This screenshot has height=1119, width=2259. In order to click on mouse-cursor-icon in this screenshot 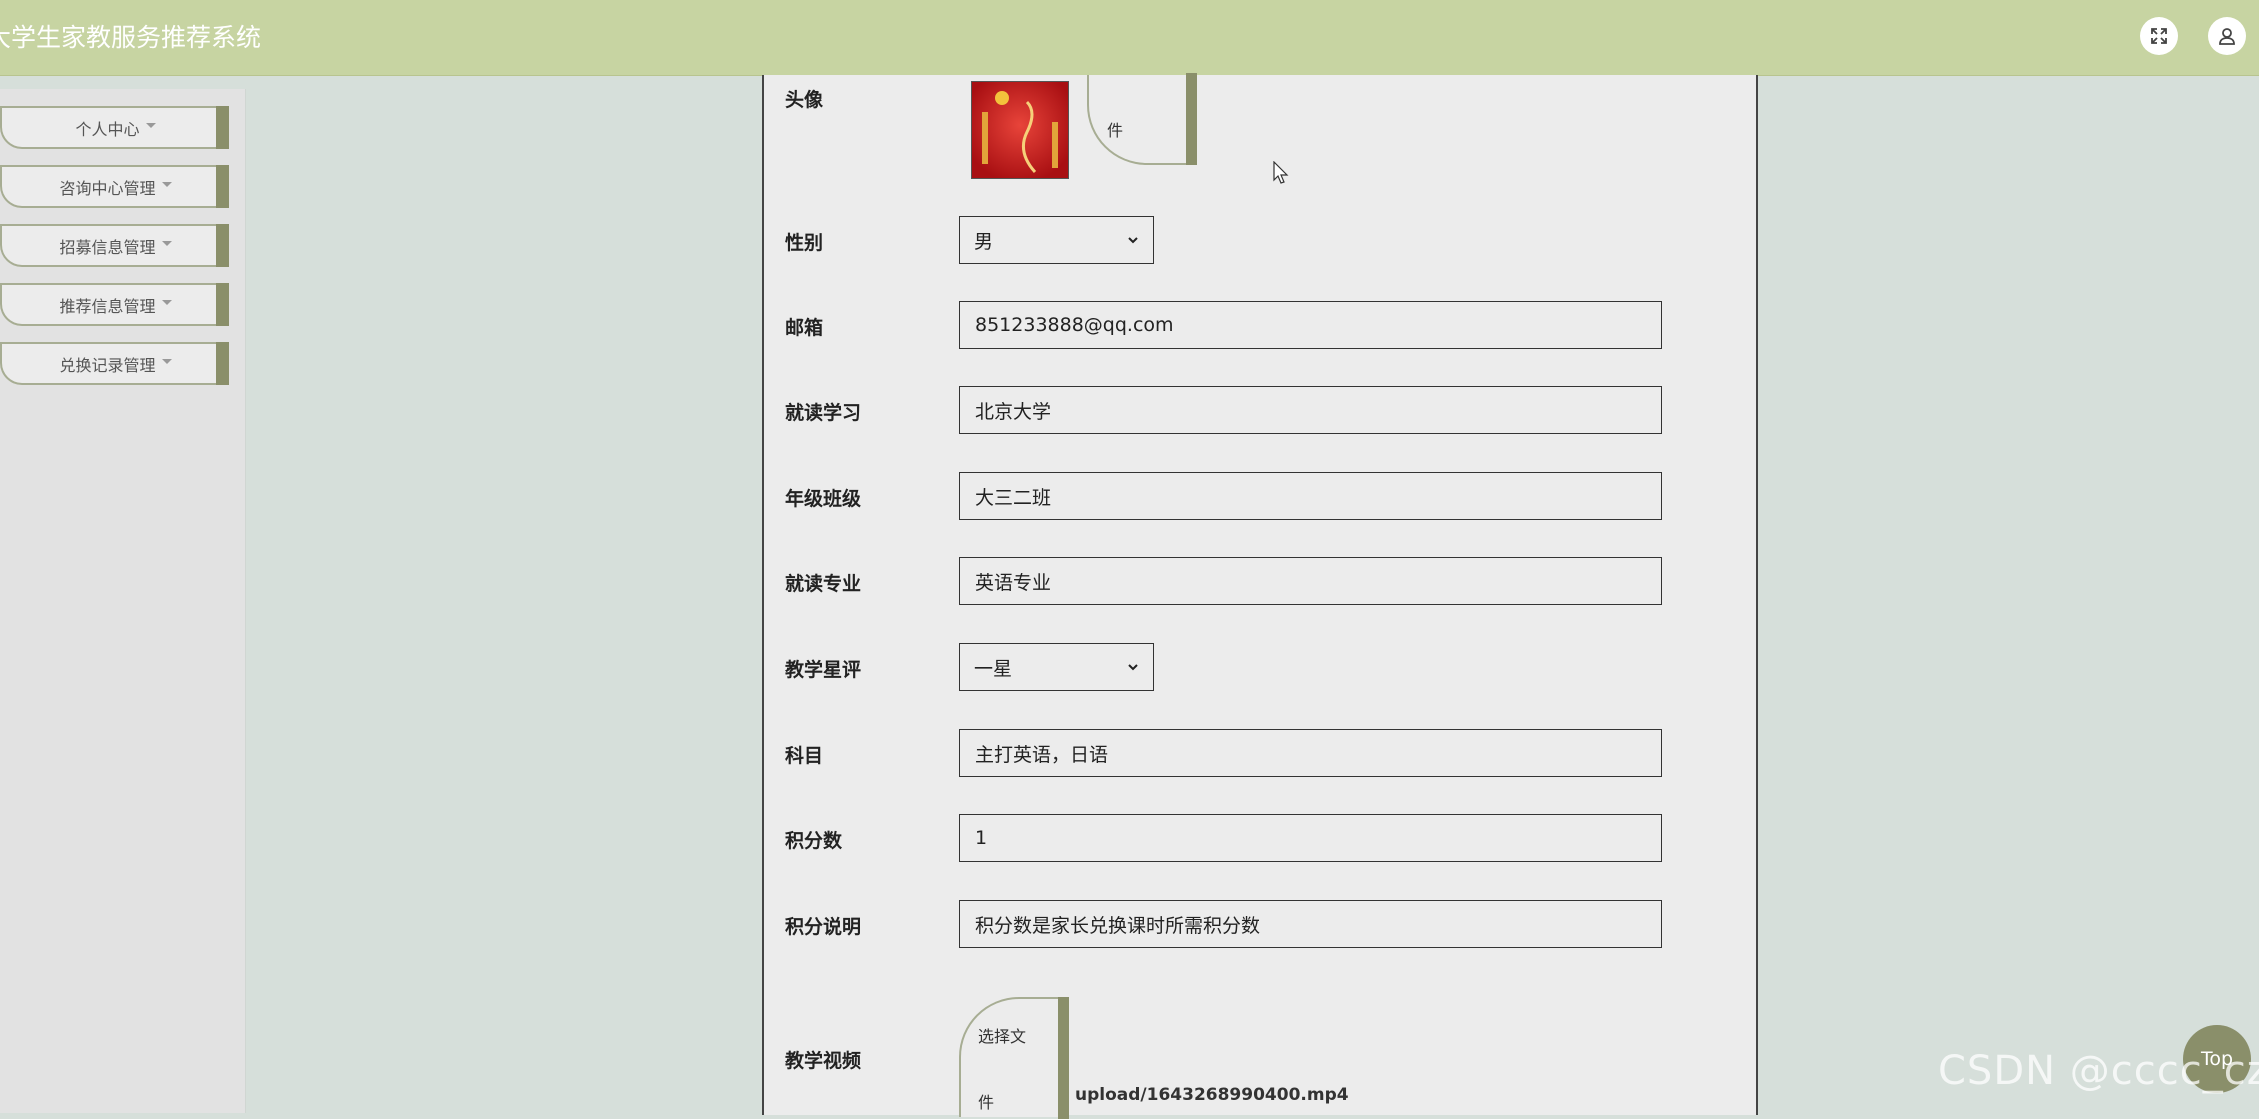, I will do `click(1281, 172)`.